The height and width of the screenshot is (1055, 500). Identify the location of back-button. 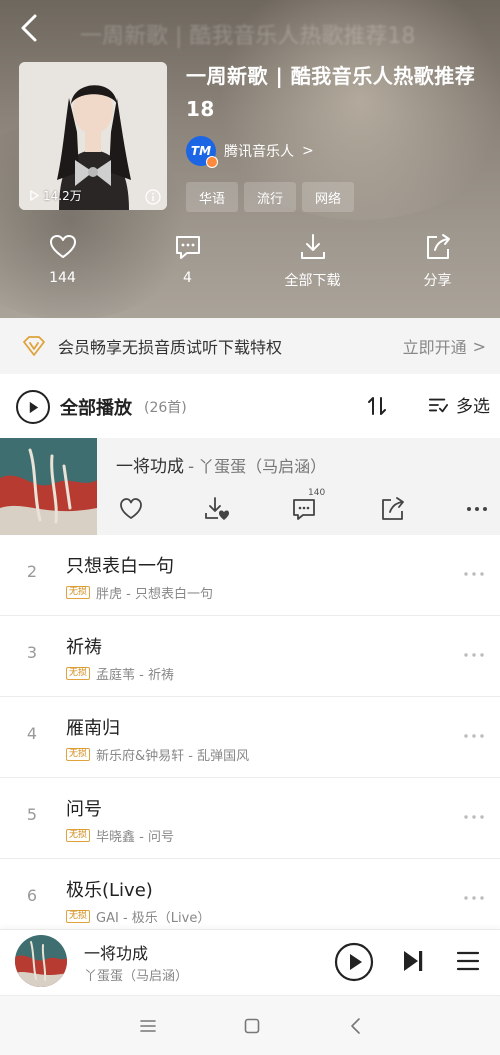
(31, 28).